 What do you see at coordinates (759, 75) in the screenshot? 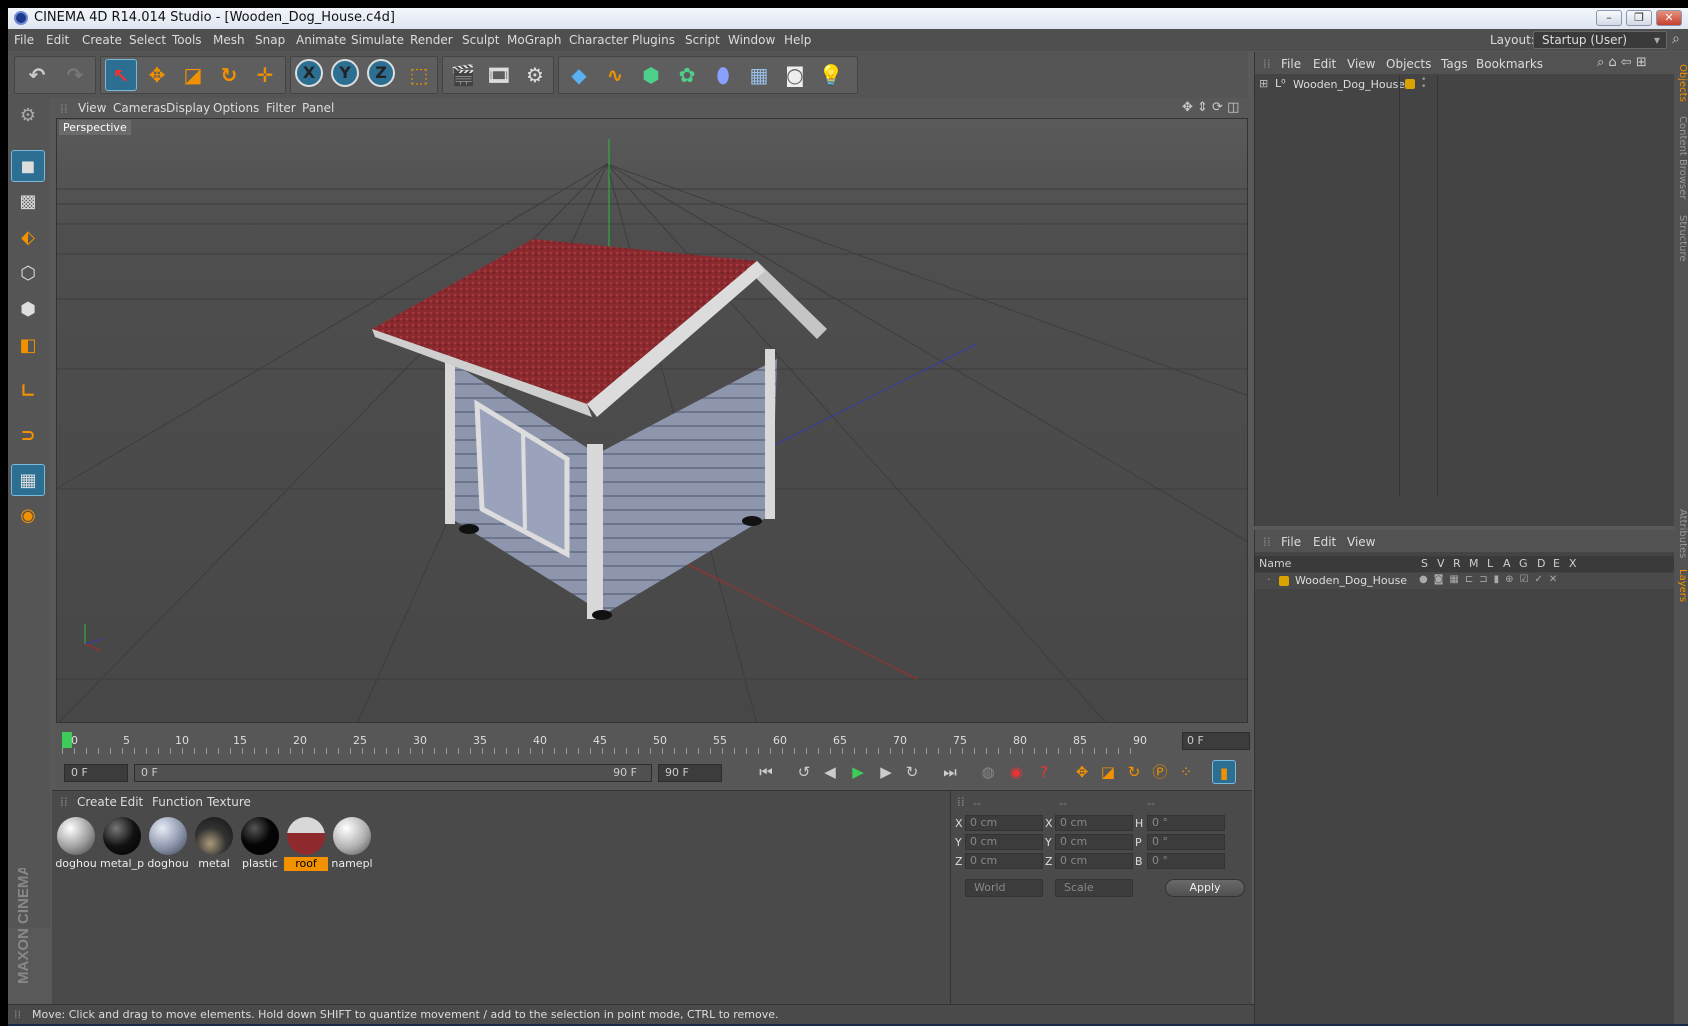
I see `floor-icon: ▦` at bounding box center [759, 75].